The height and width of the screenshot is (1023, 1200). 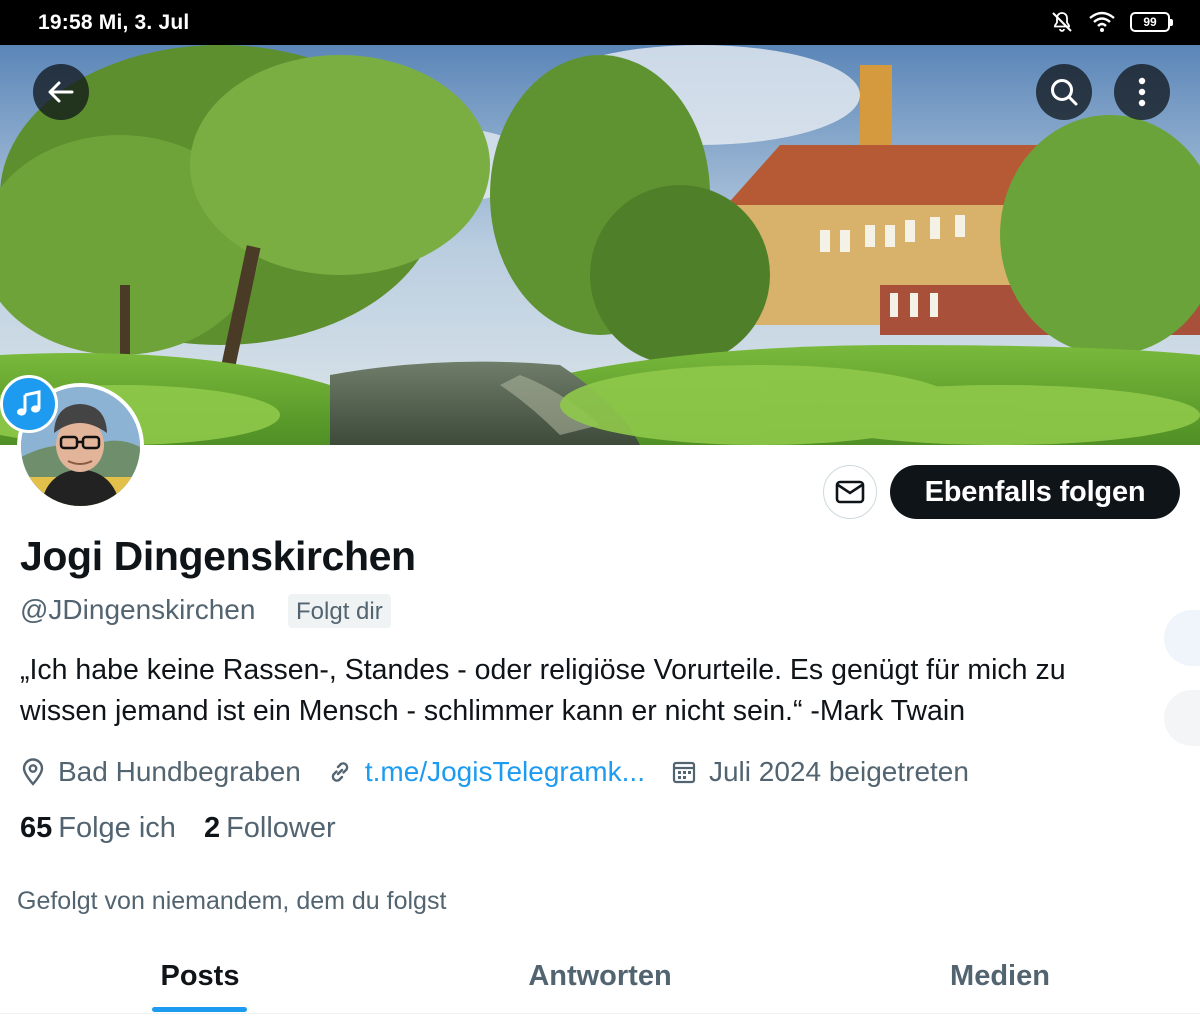 I want to click on followers-stat: 2 Follower, so click(x=270, y=828).